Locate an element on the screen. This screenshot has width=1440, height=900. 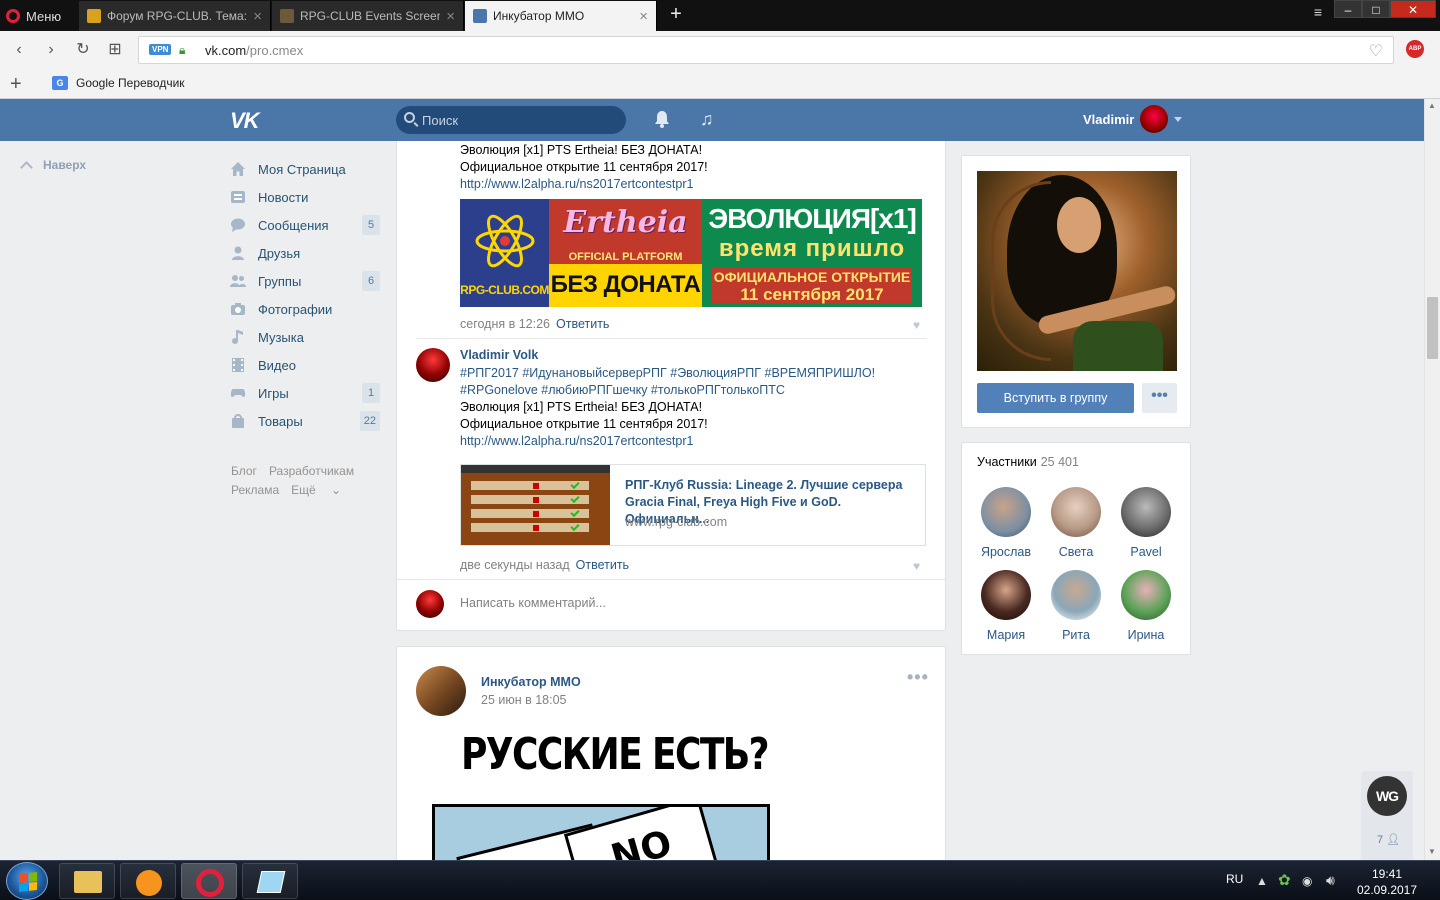
scroll-up-arrow-icon: ▲ is located at coordinates (1432, 105).